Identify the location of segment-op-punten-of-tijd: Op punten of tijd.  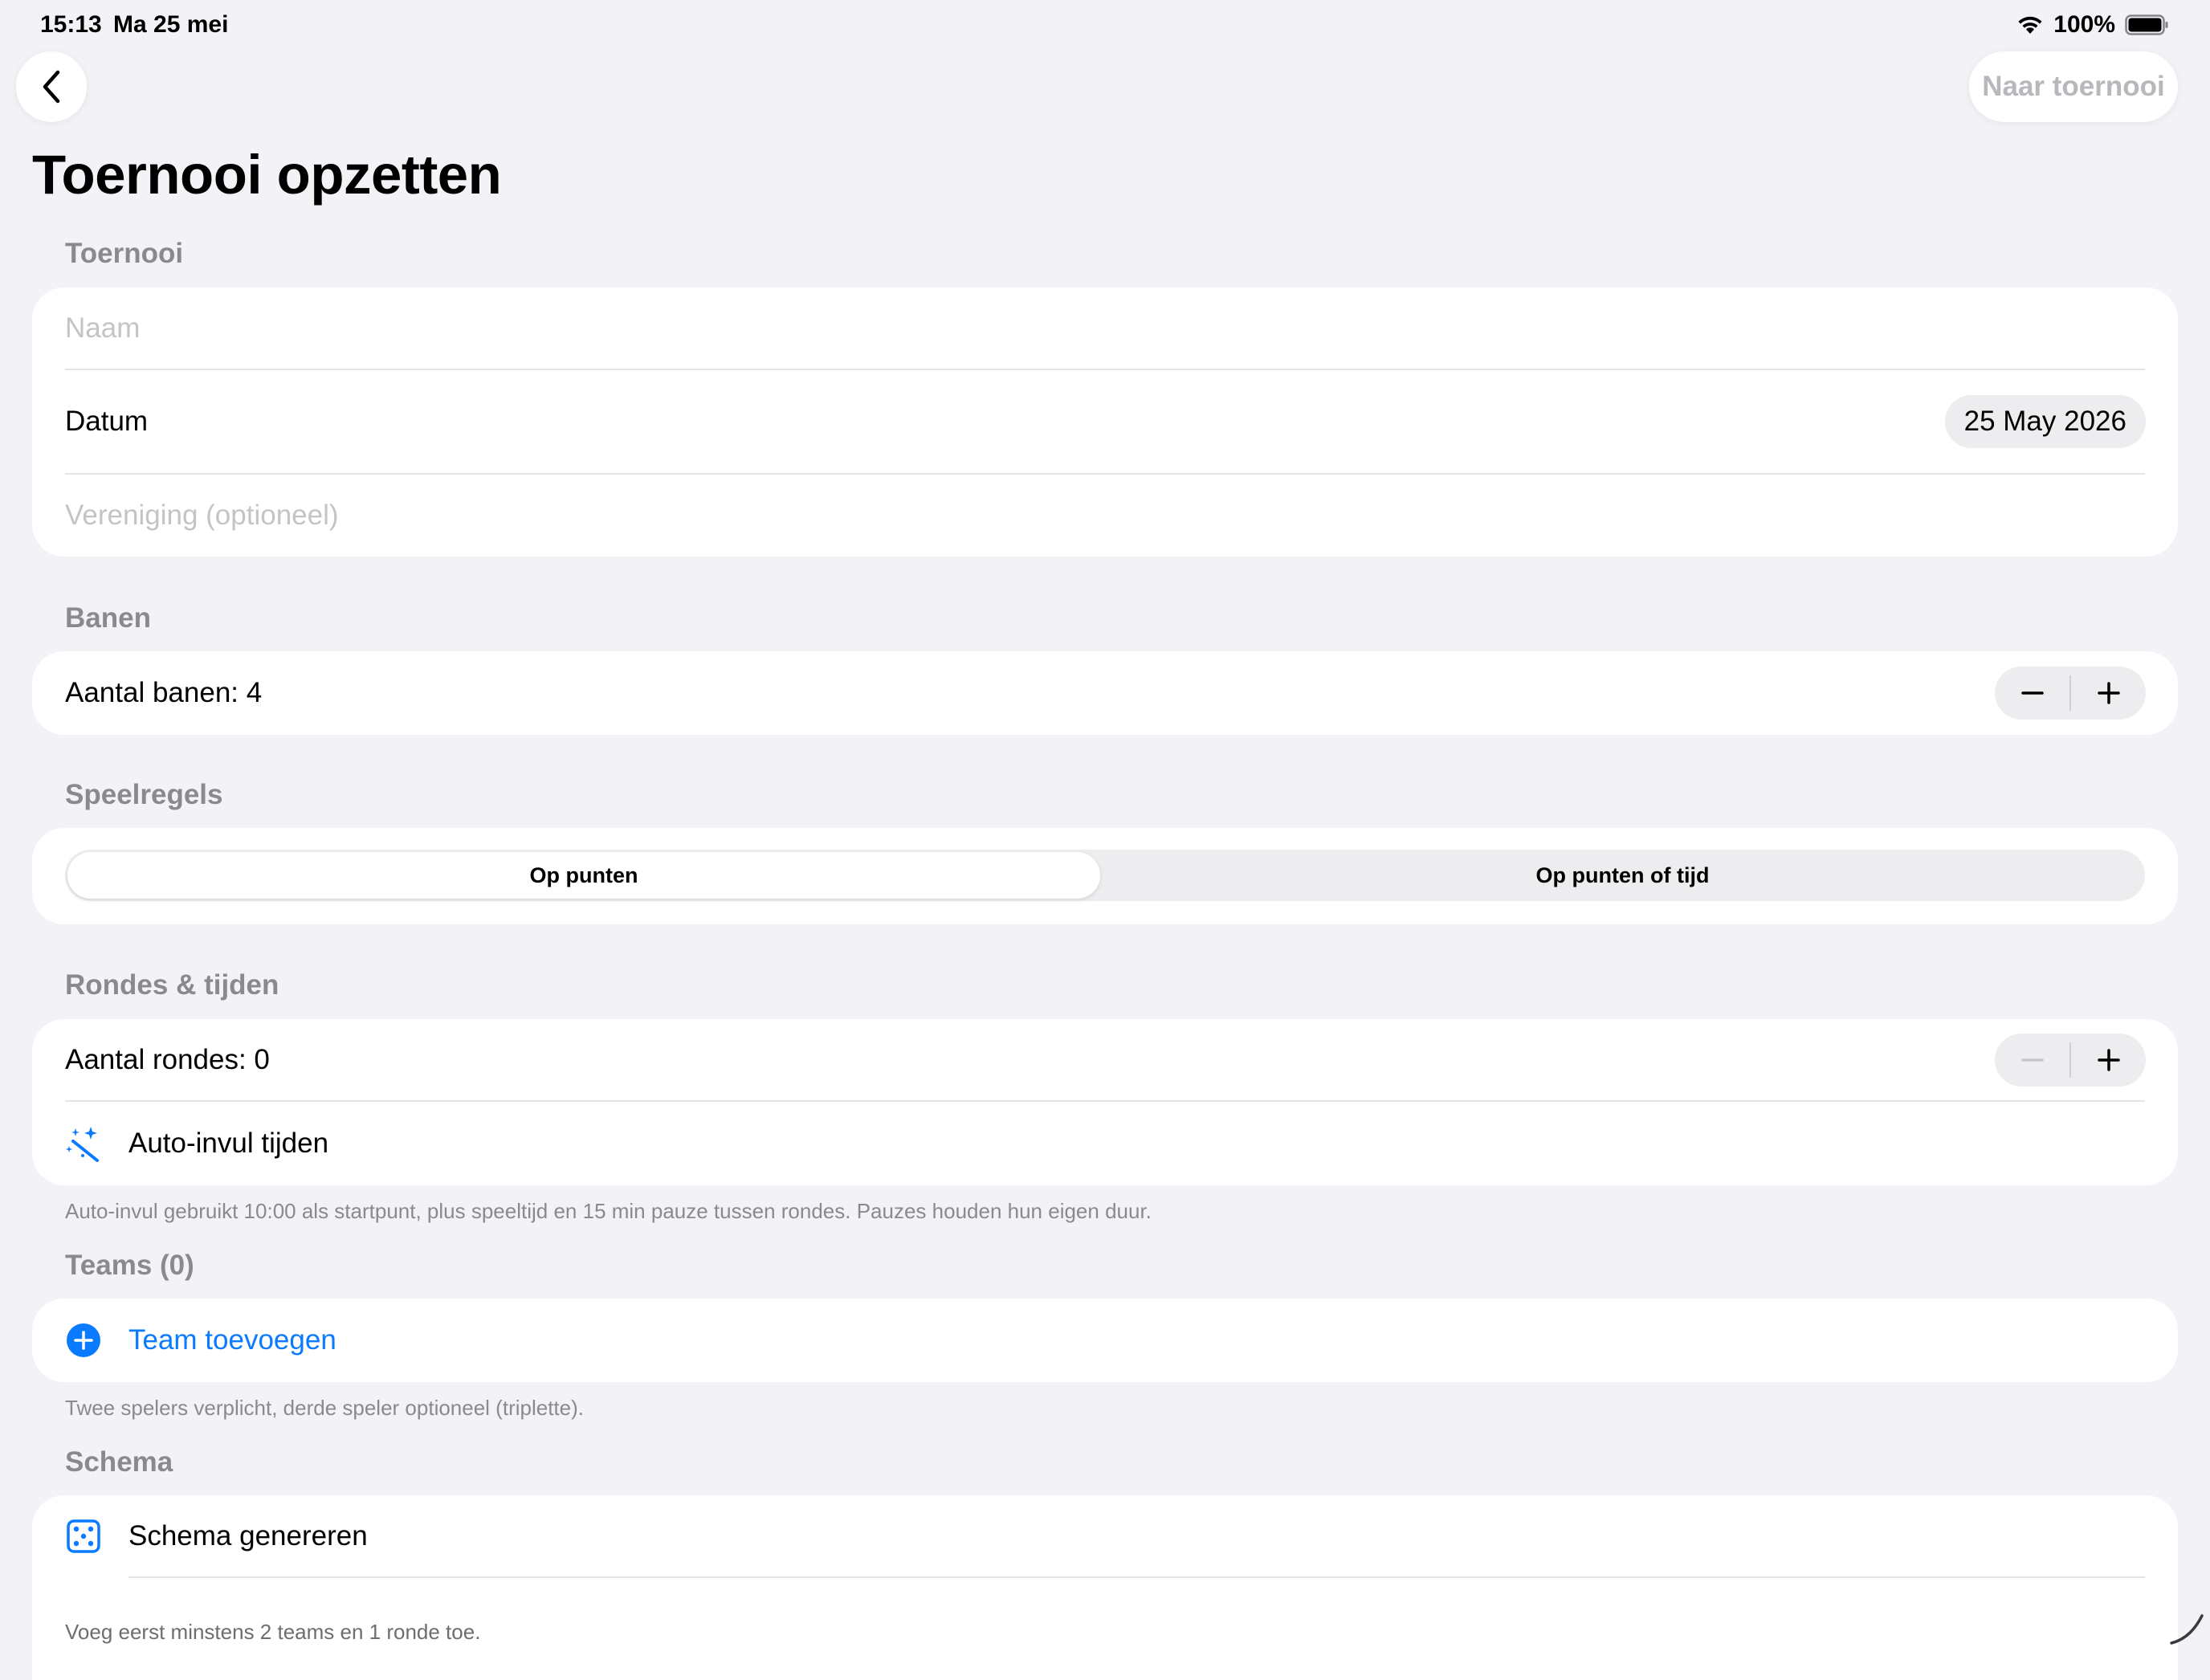
(1623, 875).